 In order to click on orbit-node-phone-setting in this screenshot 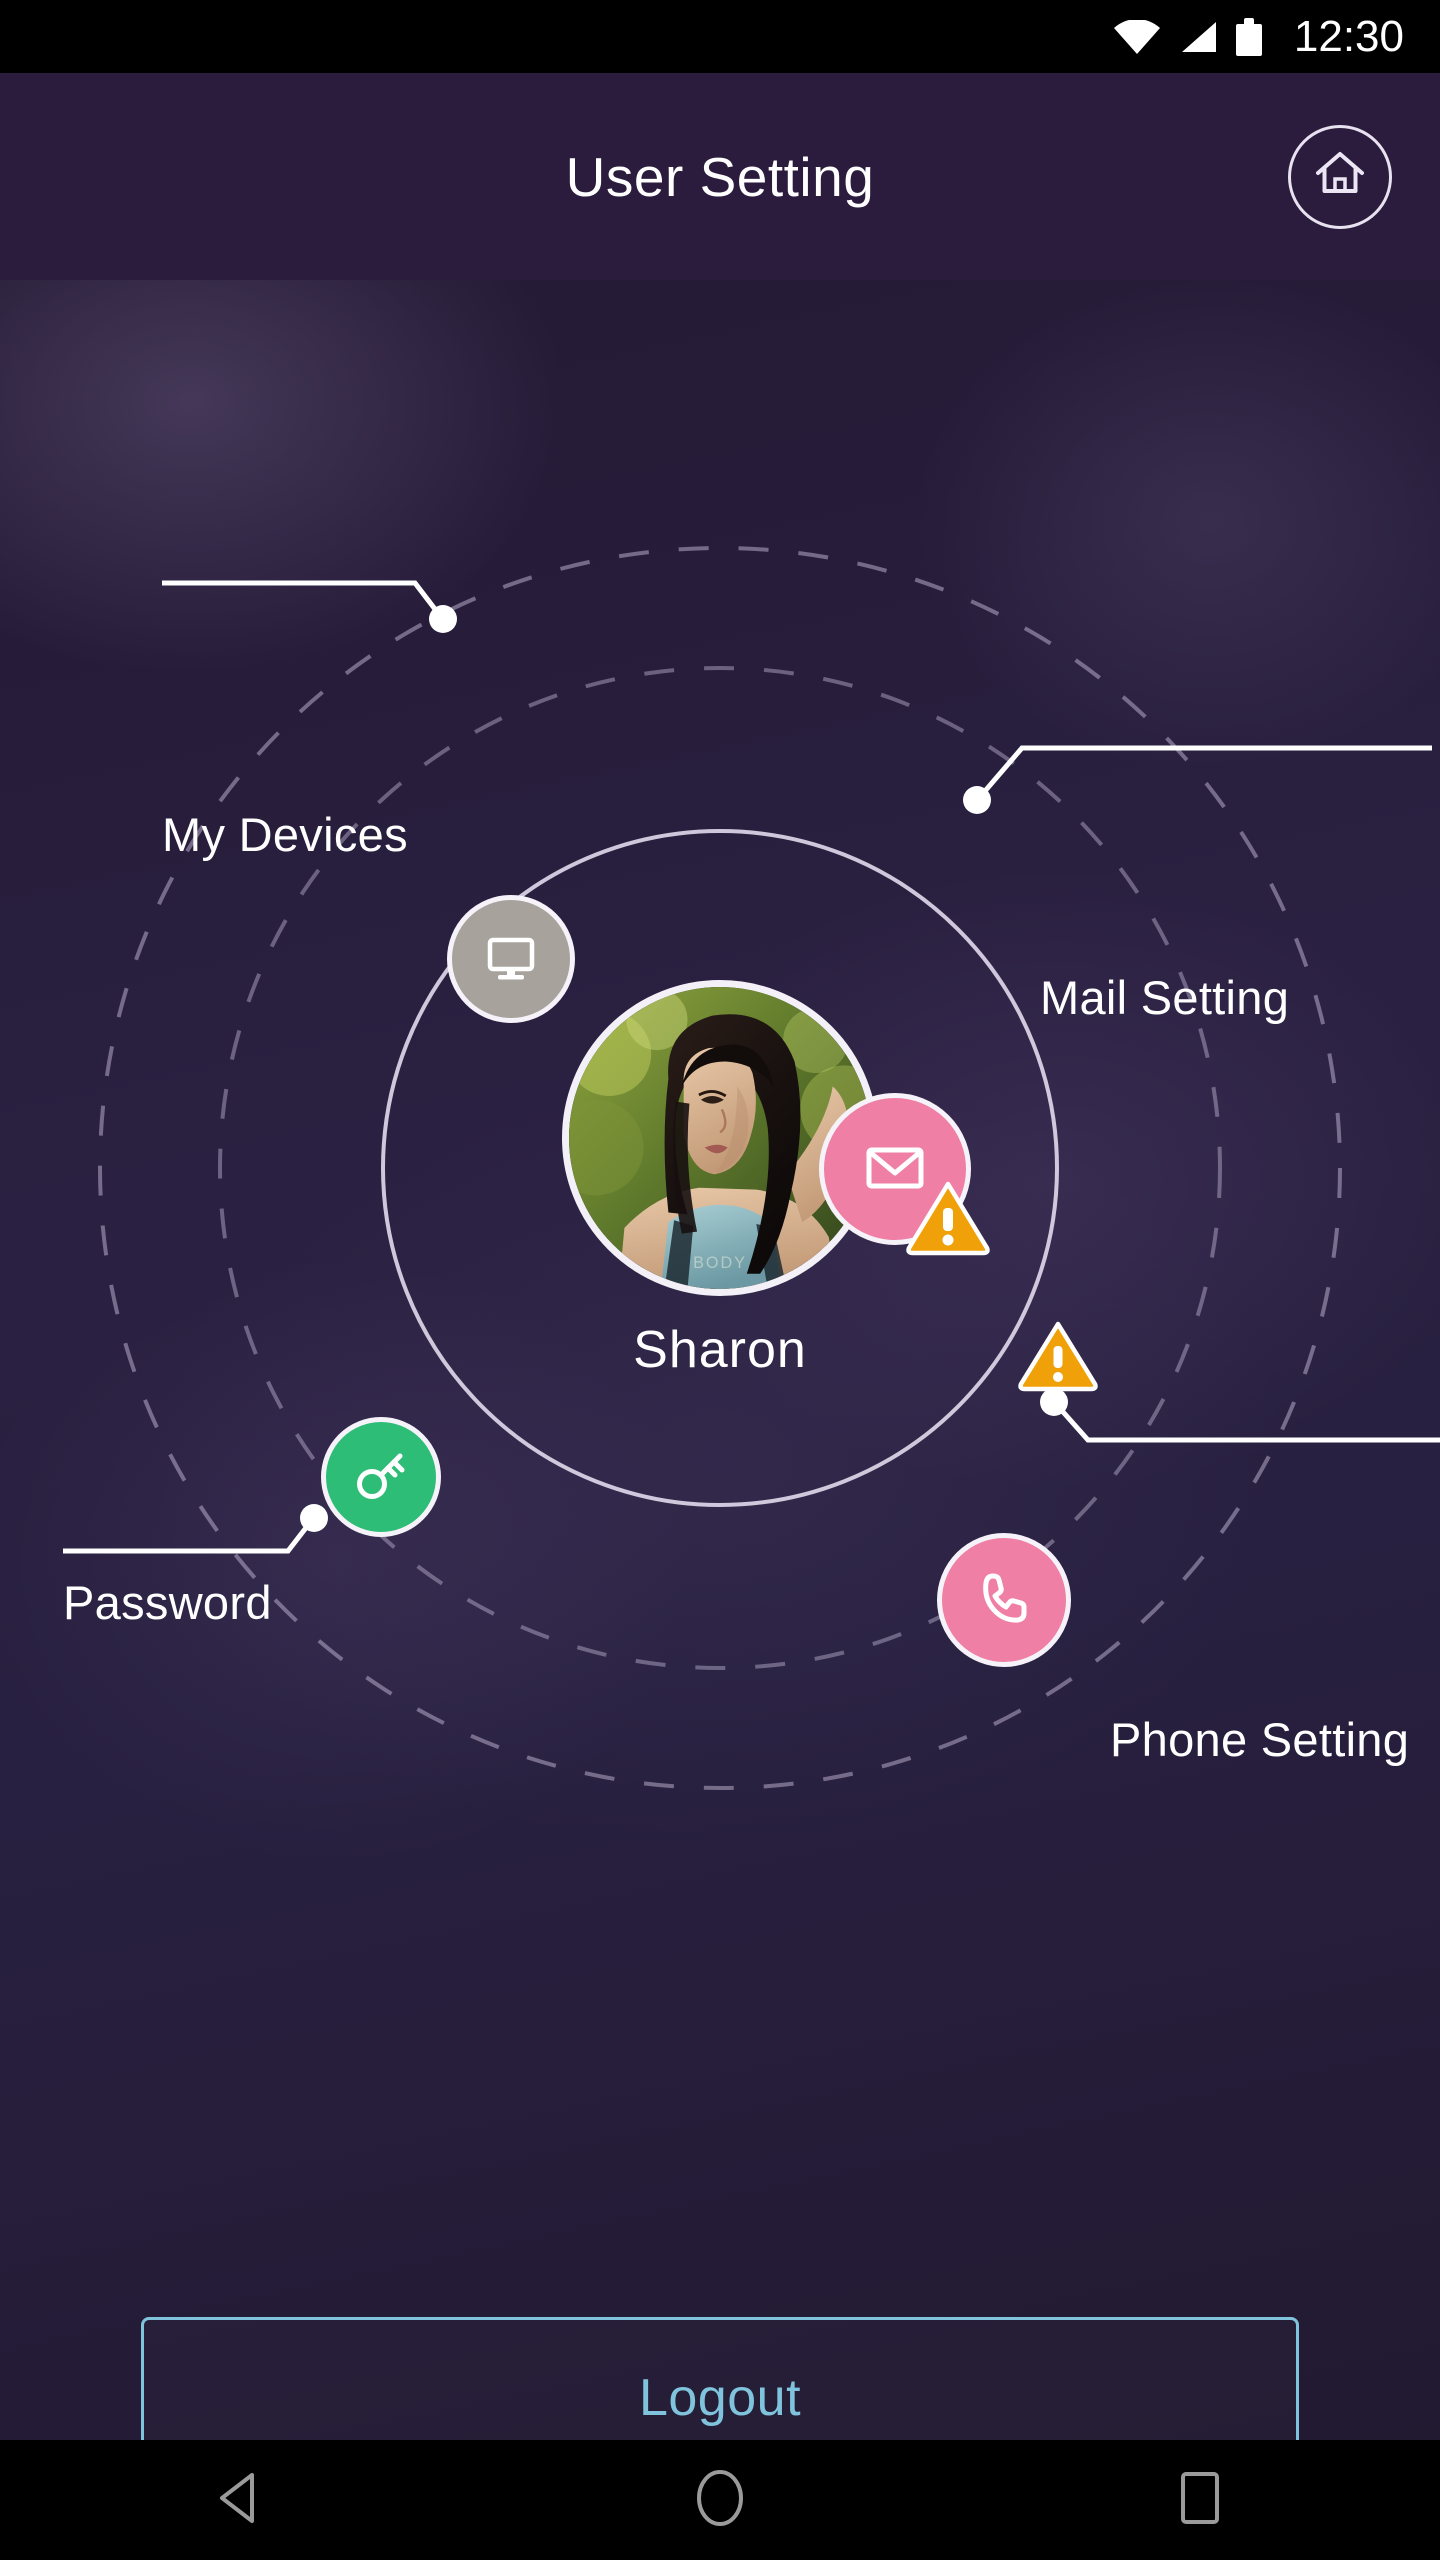, I will do `click(1004, 1600)`.